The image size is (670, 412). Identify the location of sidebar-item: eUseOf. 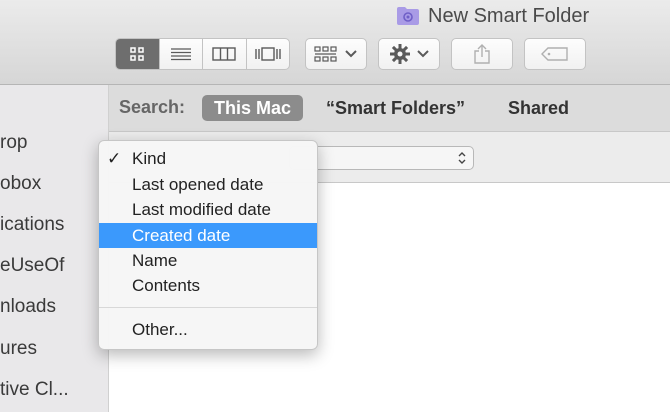
(32, 266).